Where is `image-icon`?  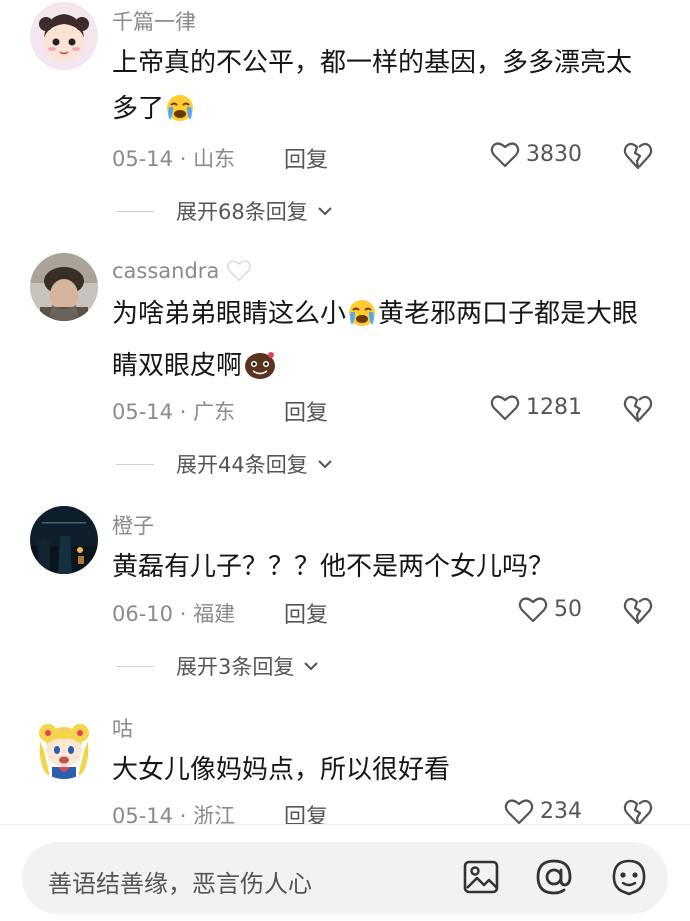
image-icon is located at coordinates (481, 877).